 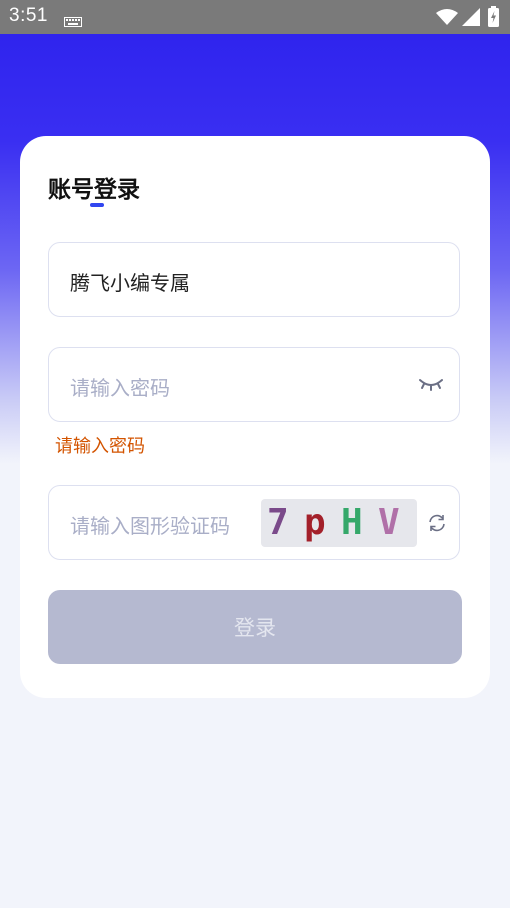 What do you see at coordinates (471, 19) in the screenshot?
I see `signal-icon` at bounding box center [471, 19].